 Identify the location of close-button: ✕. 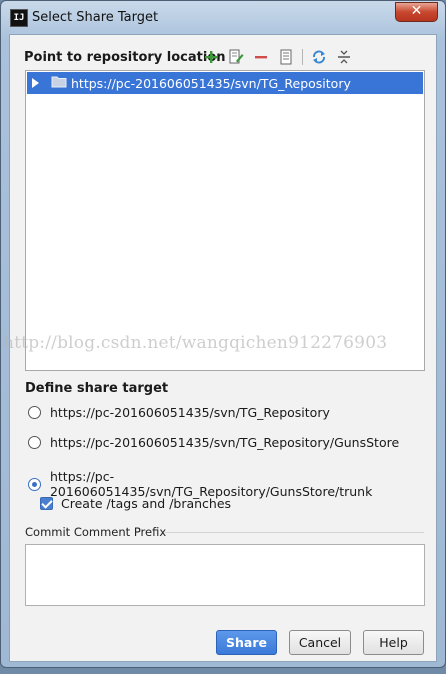
(416, 12).